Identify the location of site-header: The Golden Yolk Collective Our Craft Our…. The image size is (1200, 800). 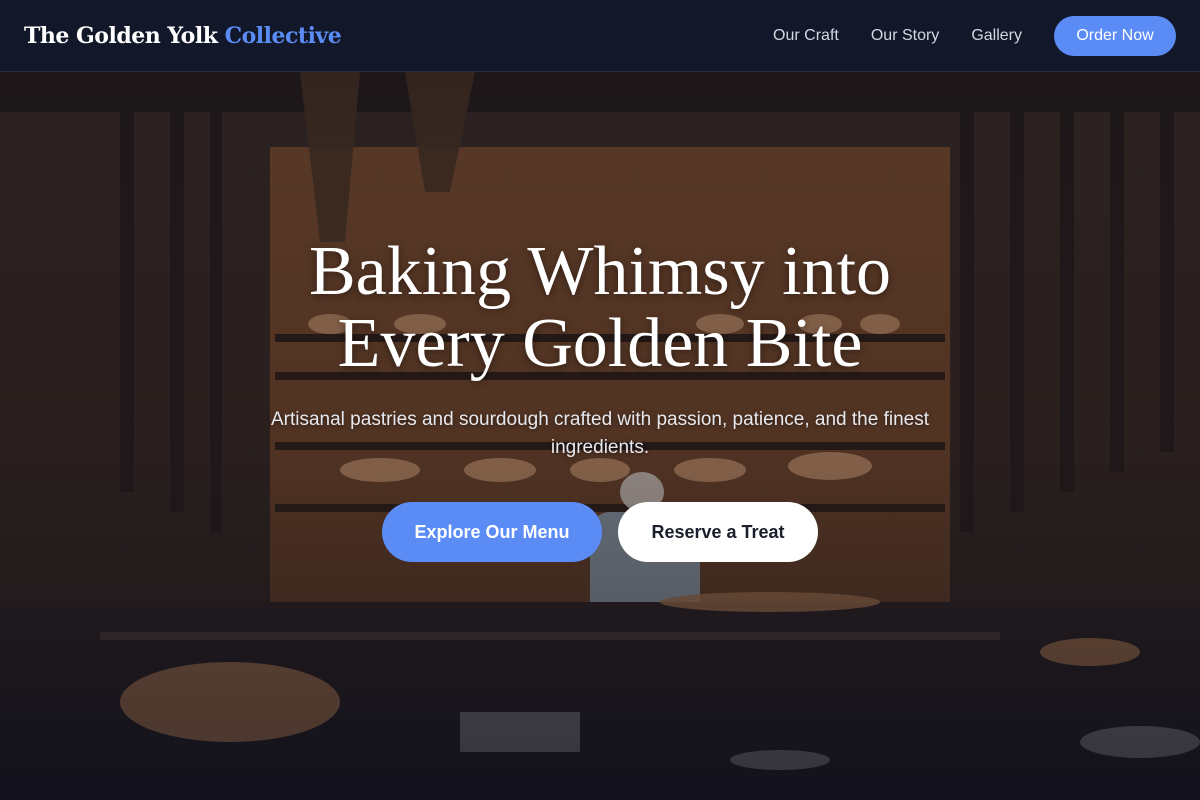
(600, 36).